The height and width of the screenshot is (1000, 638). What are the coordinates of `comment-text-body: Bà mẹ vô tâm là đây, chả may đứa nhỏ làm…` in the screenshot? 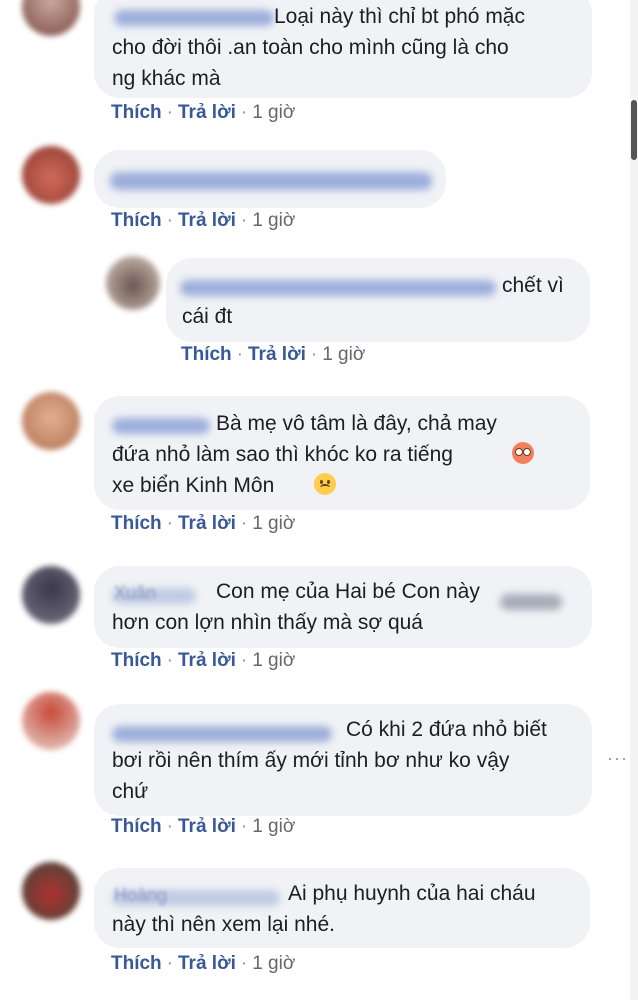 It's located at (304, 454).